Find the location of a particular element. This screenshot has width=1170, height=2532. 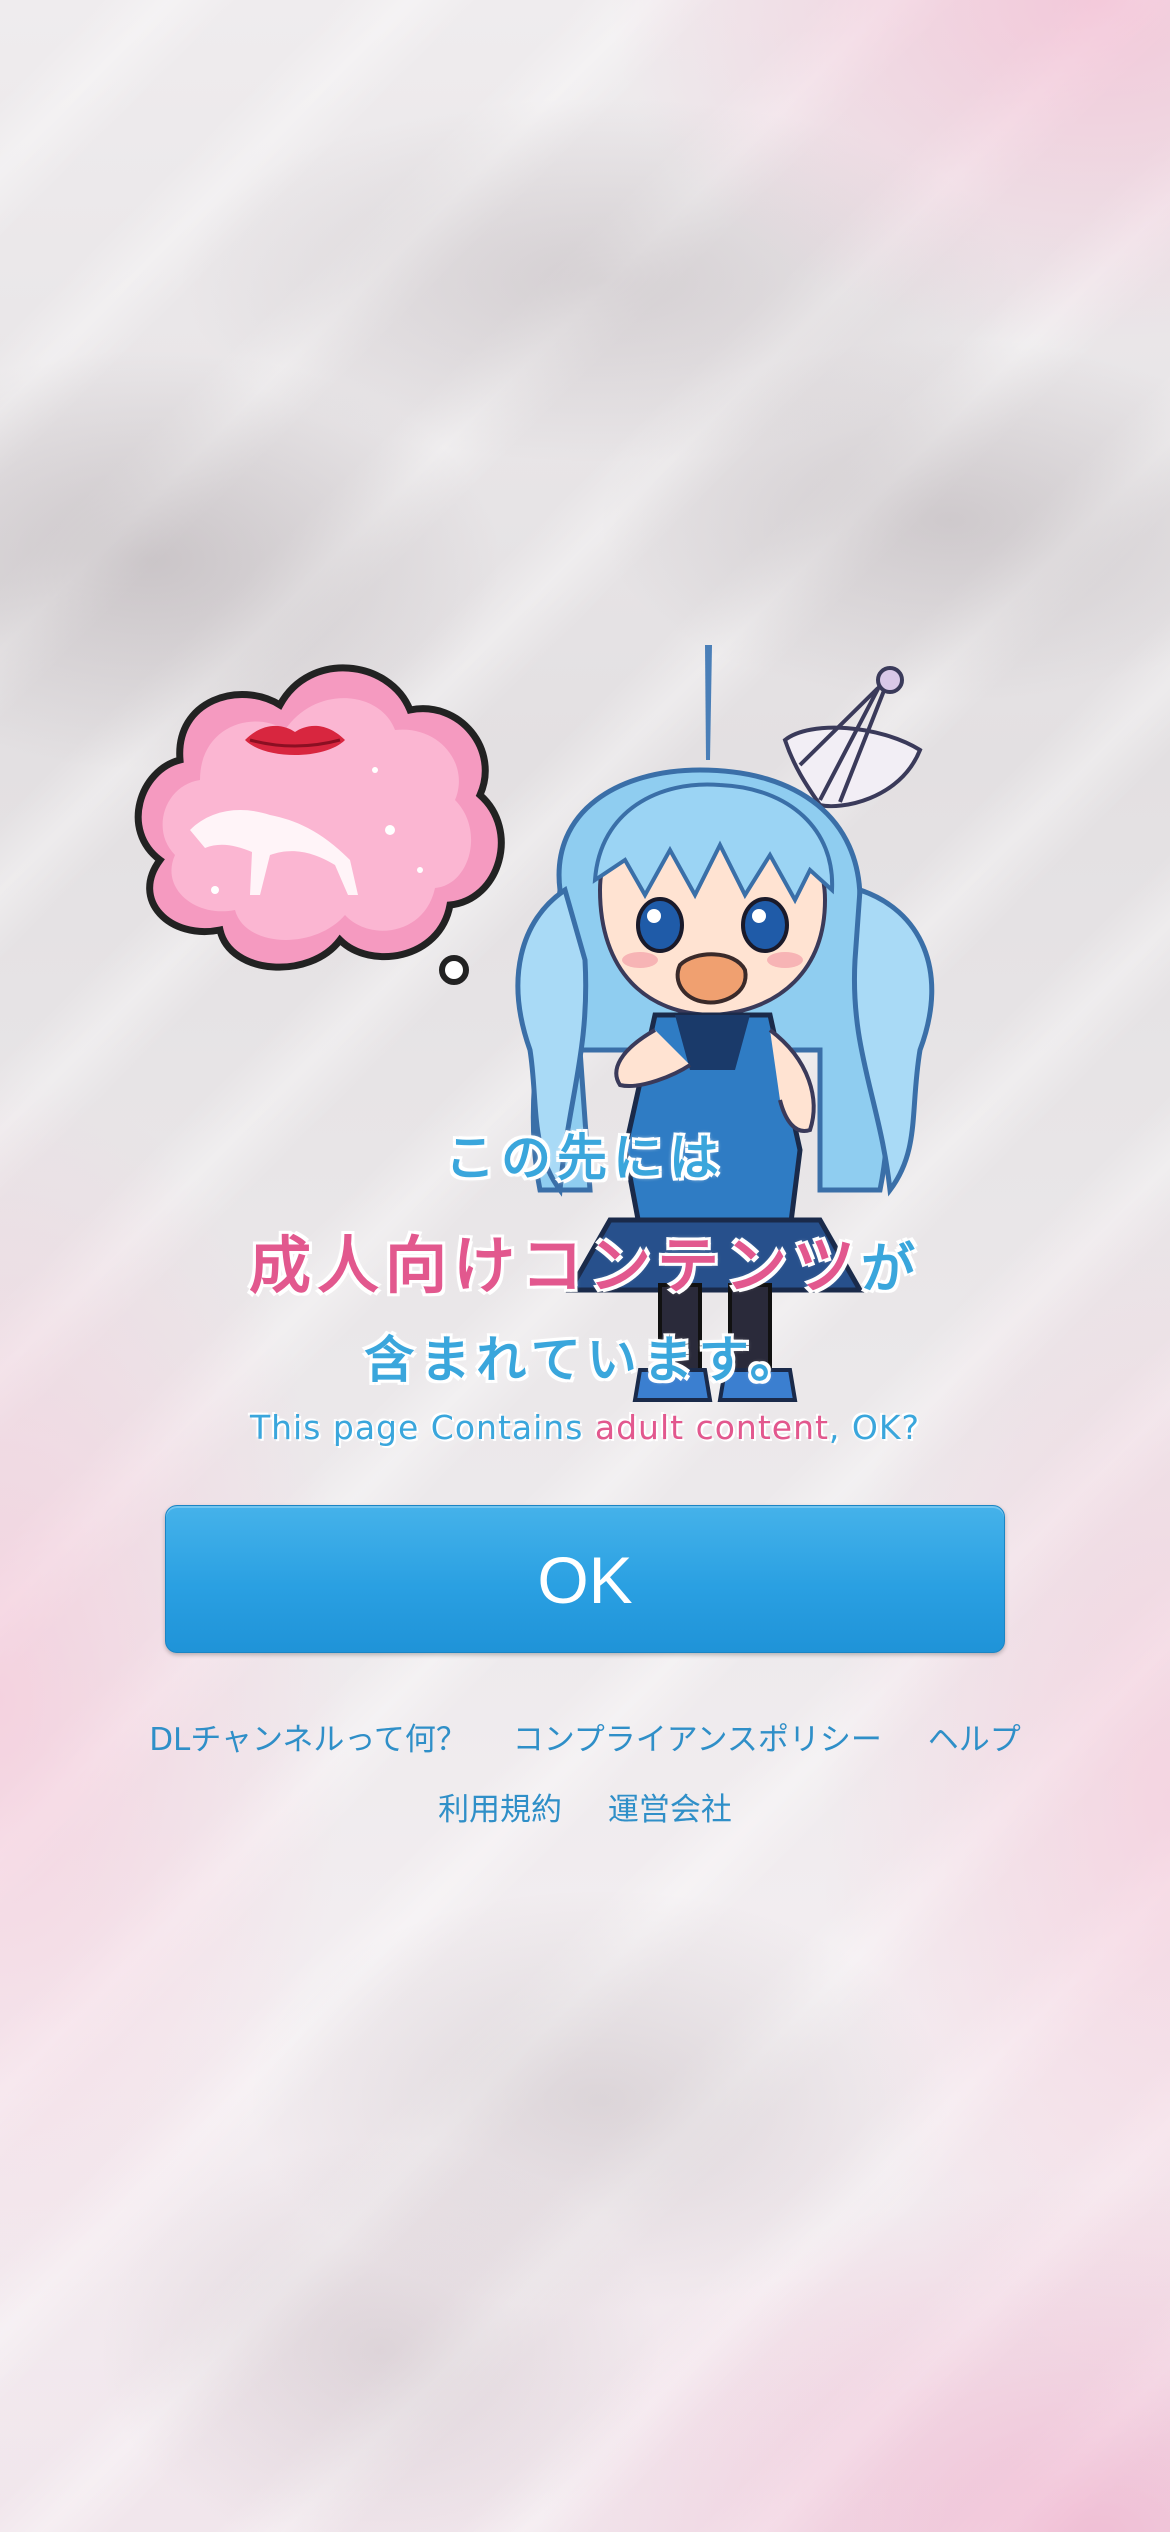

footer-links-row-2: 利用規約 運営会社 is located at coordinates (585, 1806).